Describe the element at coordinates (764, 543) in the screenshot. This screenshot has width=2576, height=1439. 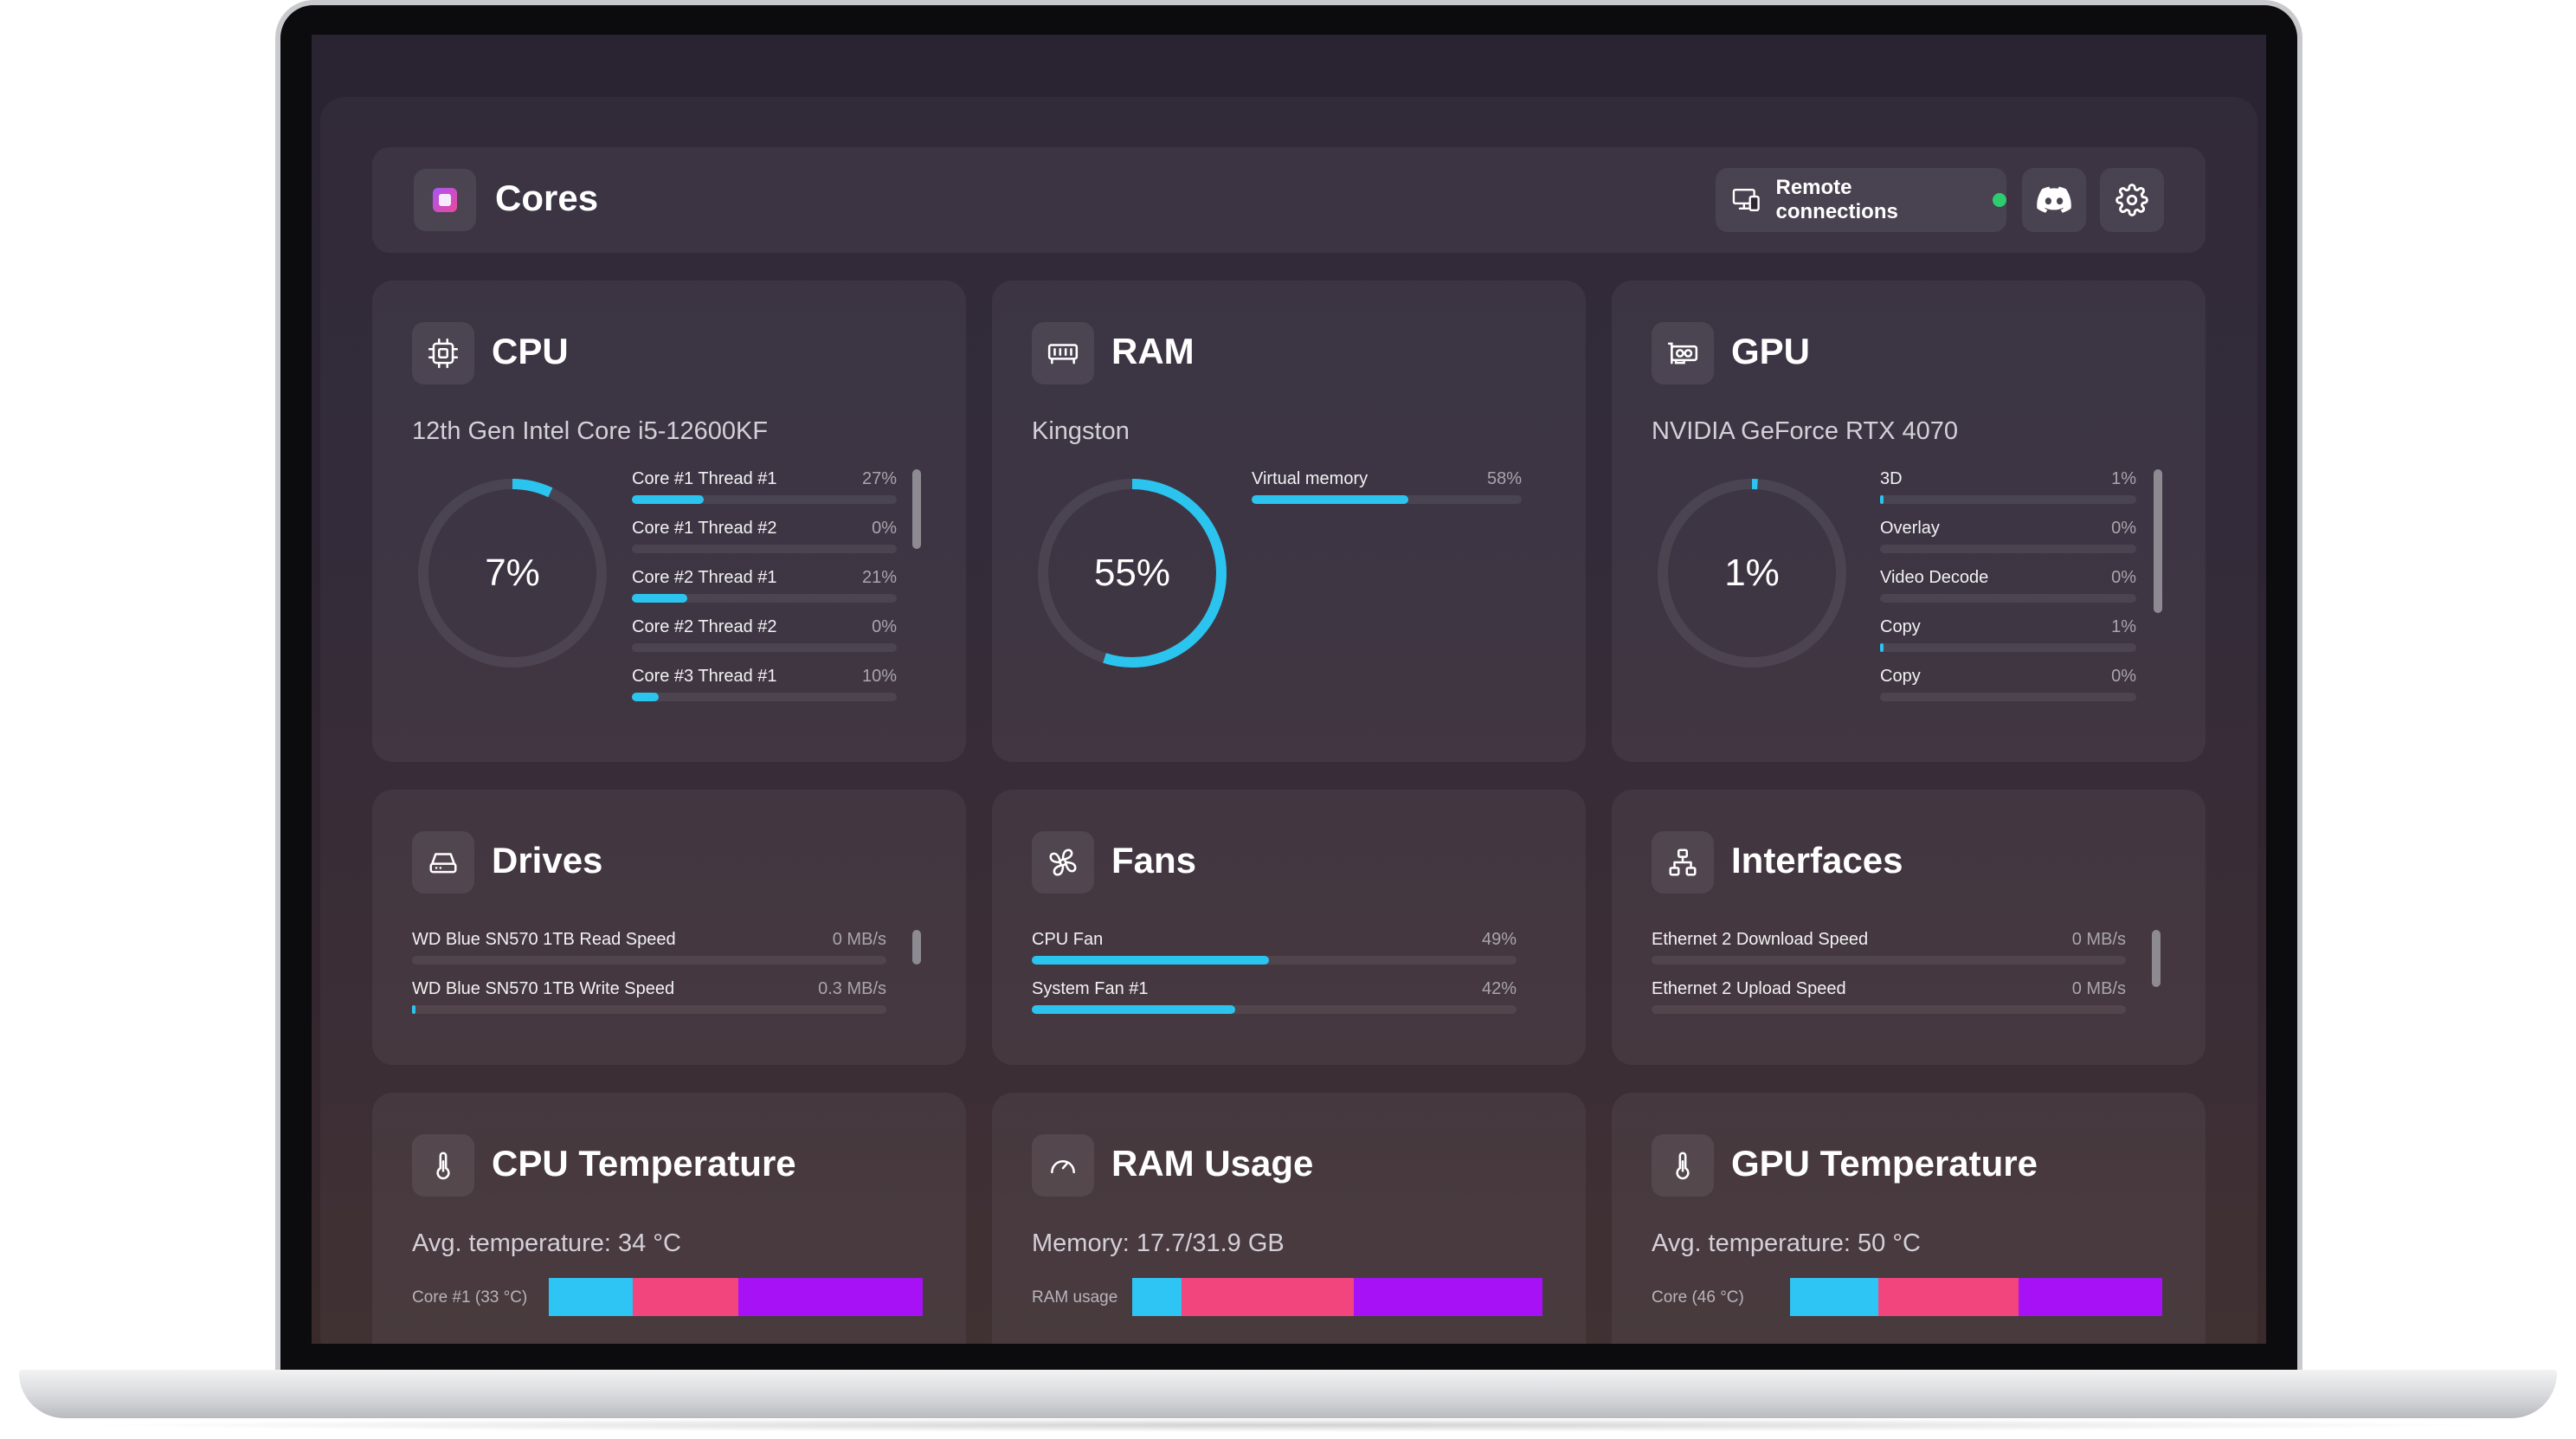
I see `cpu-thread-row: Core #1 Thread #2 0%` at that location.